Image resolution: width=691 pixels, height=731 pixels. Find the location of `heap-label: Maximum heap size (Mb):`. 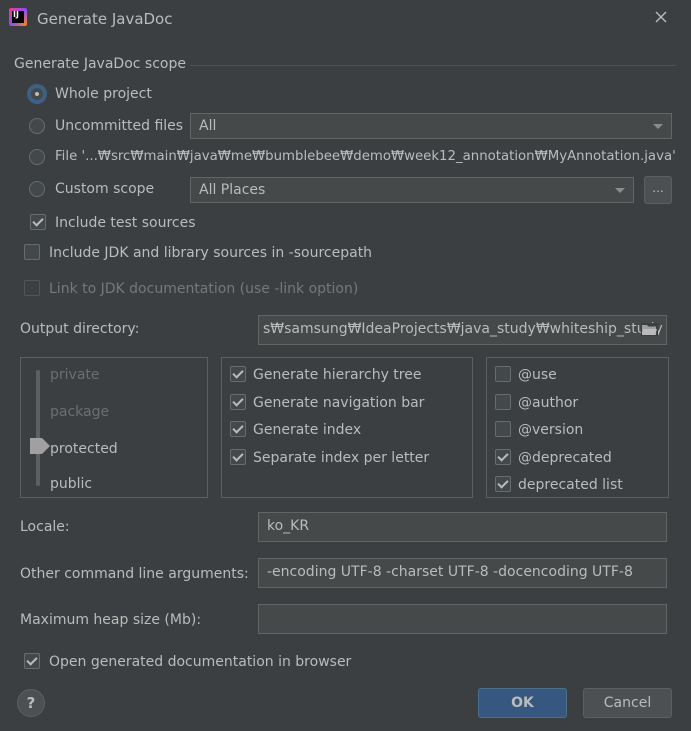

heap-label: Maximum heap size (Mb): is located at coordinates (111, 620).